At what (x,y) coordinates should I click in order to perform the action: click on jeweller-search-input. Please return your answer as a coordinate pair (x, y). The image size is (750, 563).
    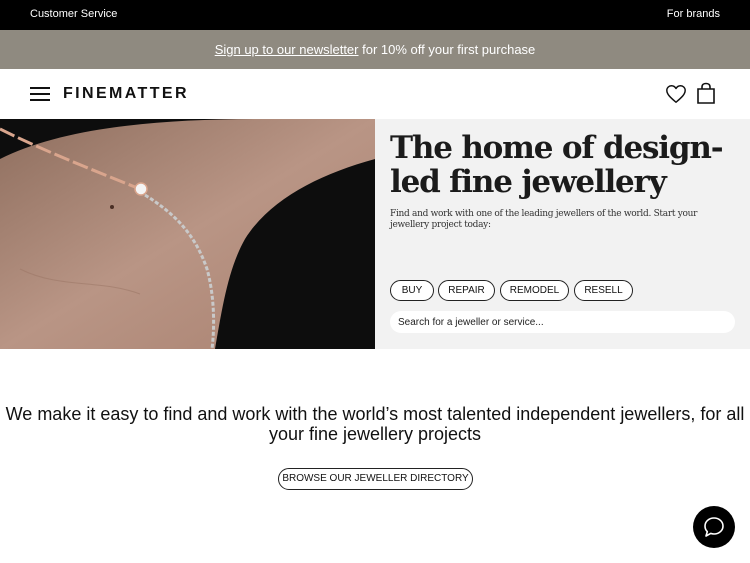
    Looking at the image, I should click on (562, 322).